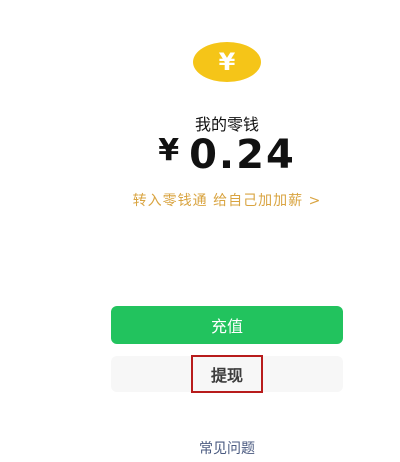 The image size is (400, 462). I want to click on yuan-coin-icon: ¥, so click(227, 62).